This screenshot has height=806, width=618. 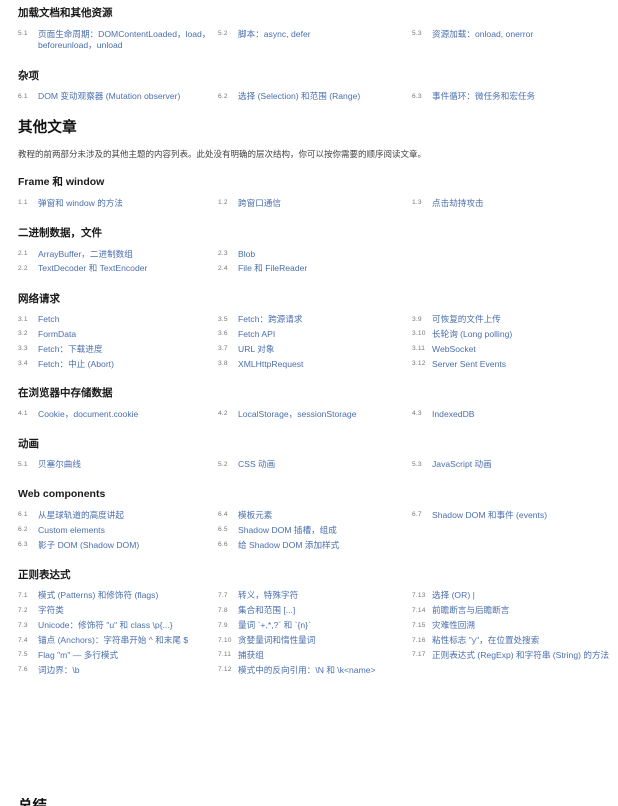 I want to click on list-item: 6.2 选择 (Selection) 和范围 (Range), so click(x=314, y=97).